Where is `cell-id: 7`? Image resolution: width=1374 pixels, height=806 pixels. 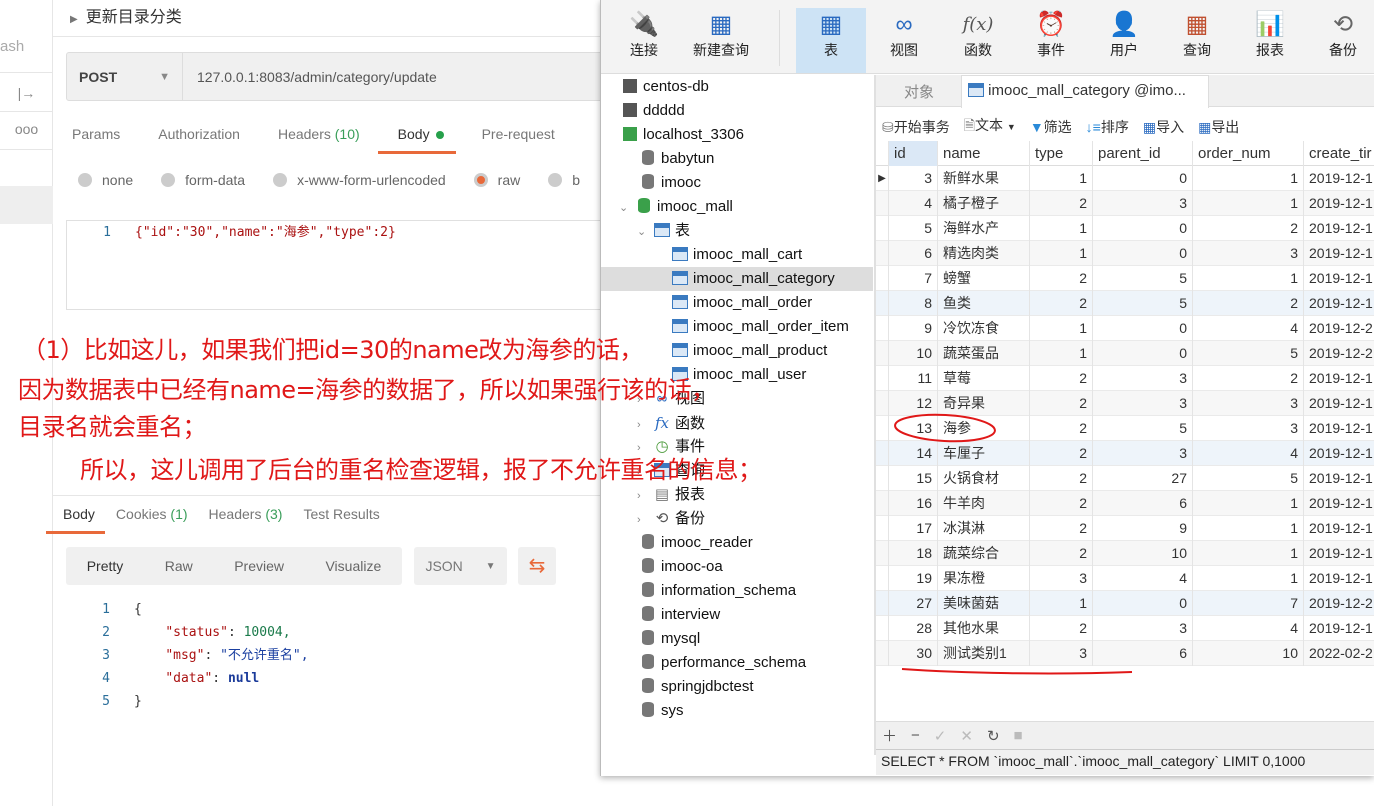
cell-id: 7 is located at coordinates (913, 278).